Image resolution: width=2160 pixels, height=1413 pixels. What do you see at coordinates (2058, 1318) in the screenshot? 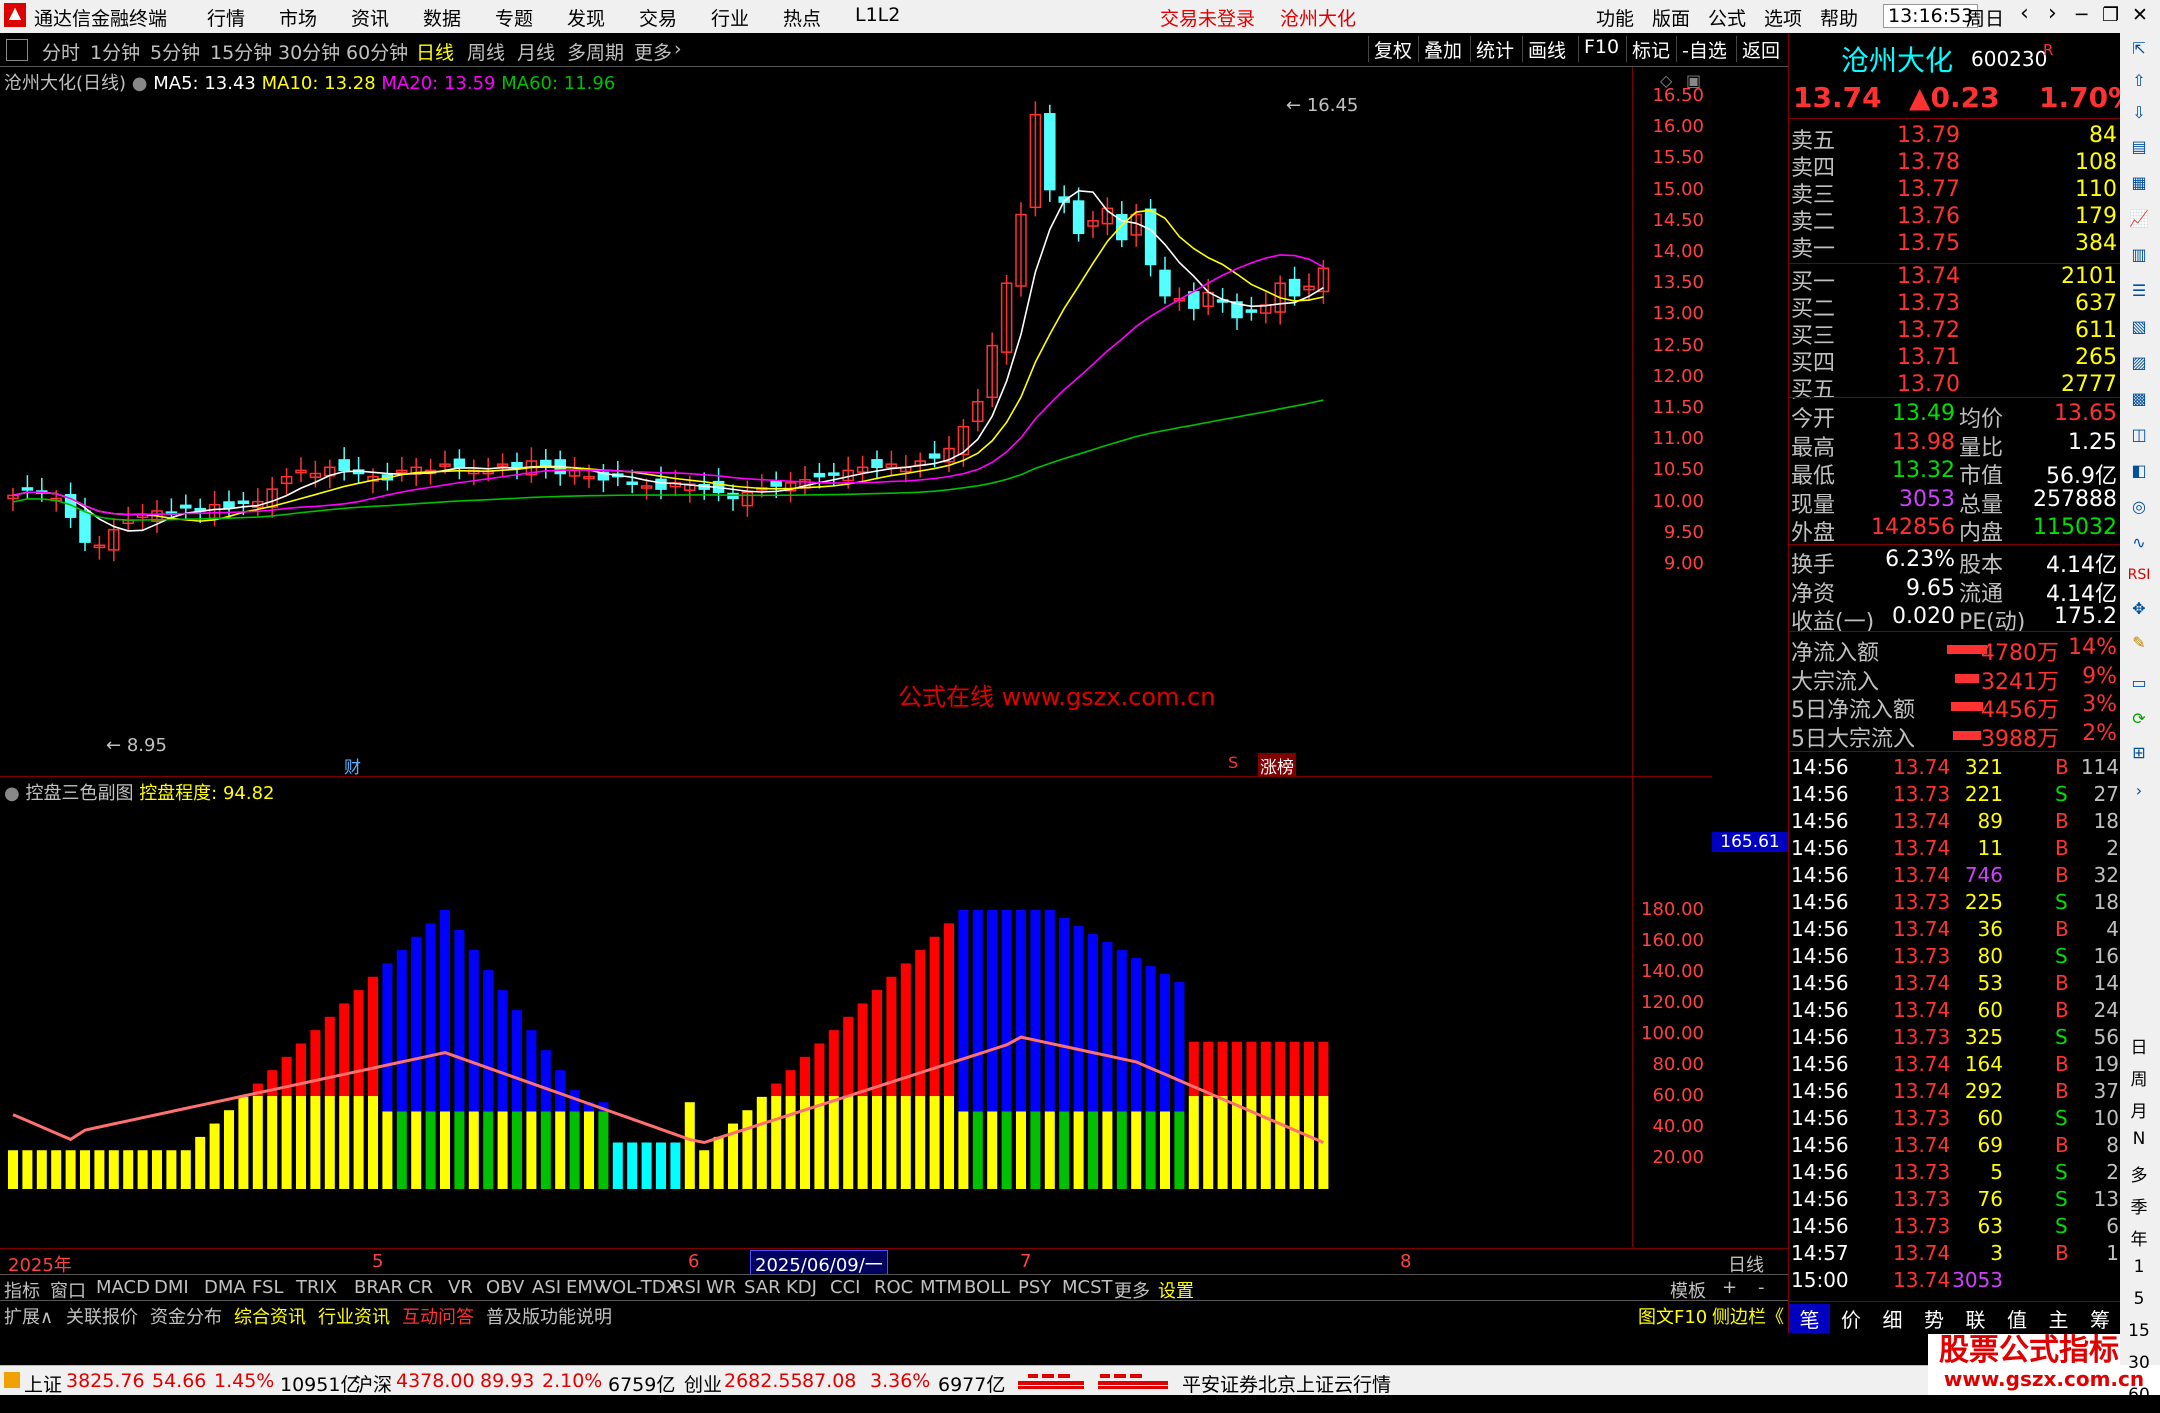
I see `right-tab: 主` at bounding box center [2058, 1318].